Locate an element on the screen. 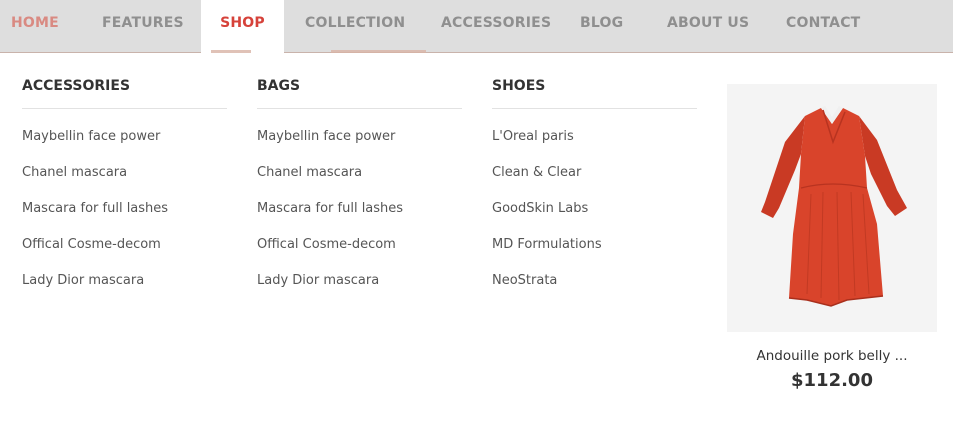  nav-item-contact: CONTACT is located at coordinates (823, 26).